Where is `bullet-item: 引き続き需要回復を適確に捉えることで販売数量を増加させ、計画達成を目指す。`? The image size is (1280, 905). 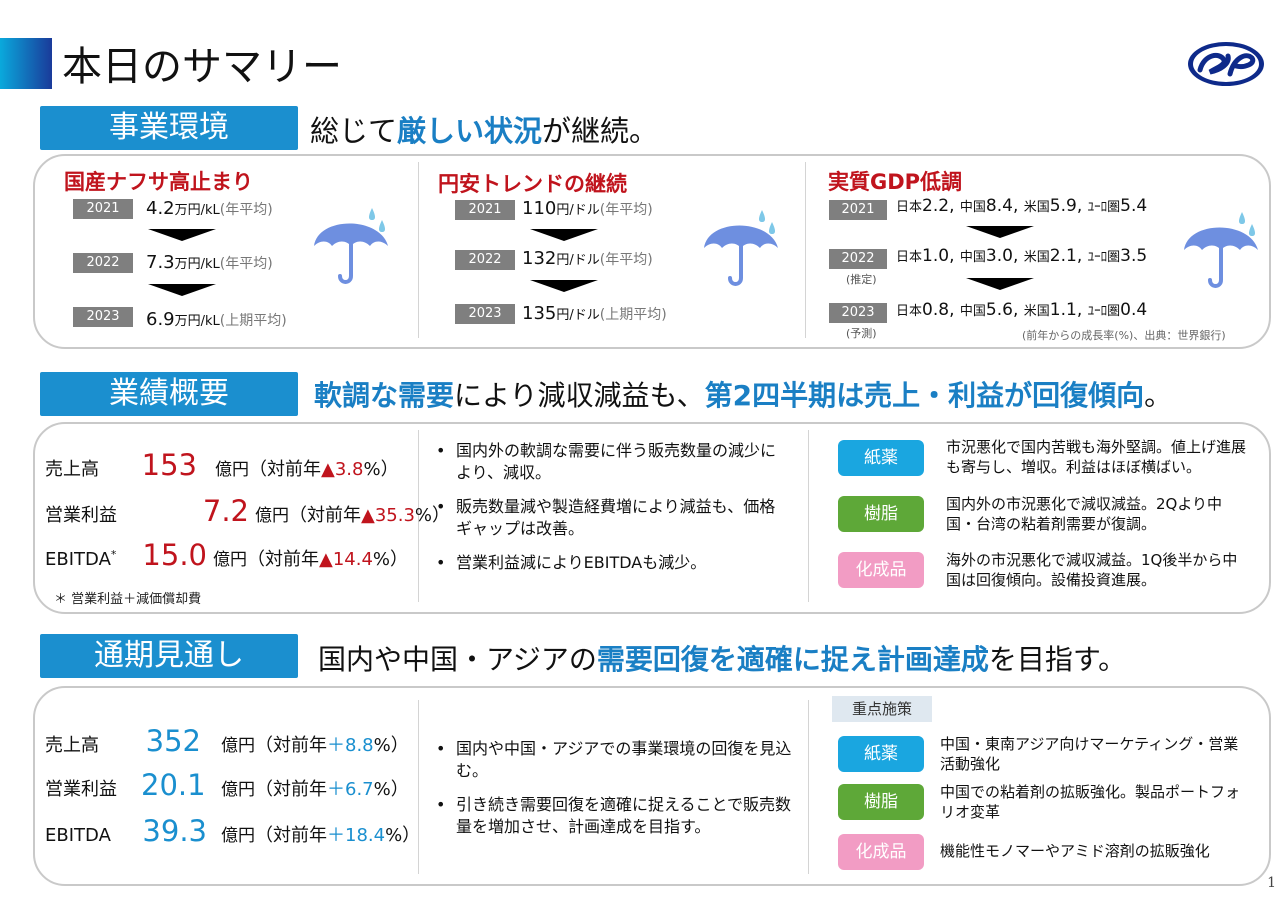 bullet-item: 引き続き需要回復を適確に捉えることで販売数量を増加させ、計画達成を目指す。 is located at coordinates (614, 816).